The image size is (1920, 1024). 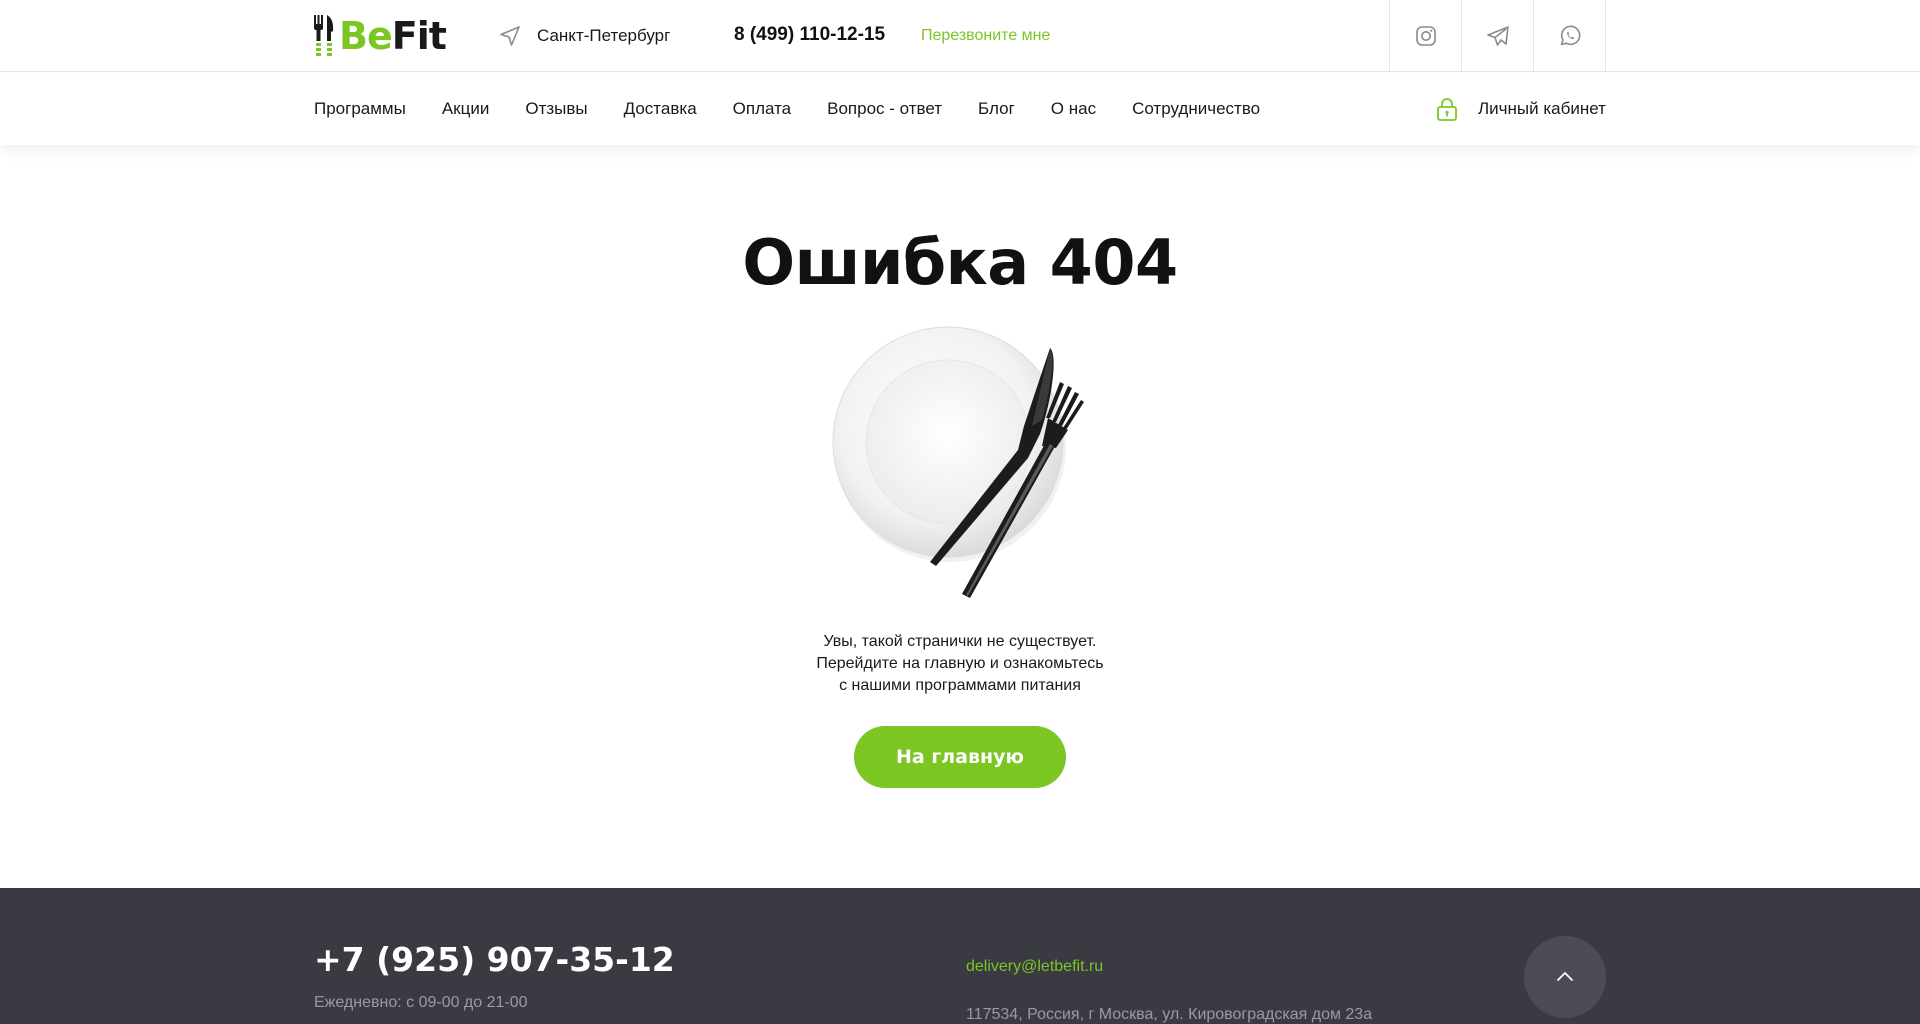 I want to click on chevron-up-icon, so click(x=1565, y=976).